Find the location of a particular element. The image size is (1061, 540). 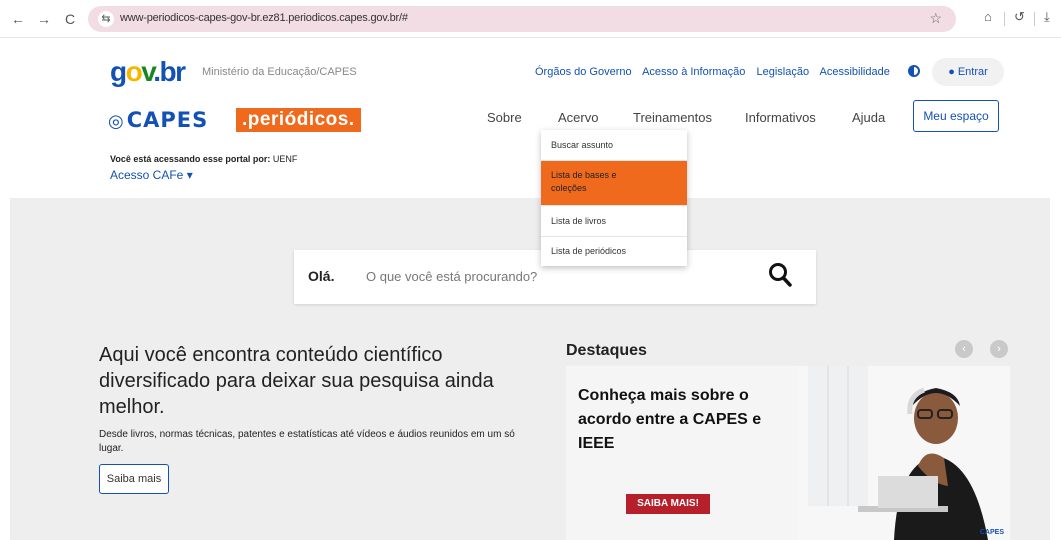

access-org: UENF is located at coordinates (285, 159).